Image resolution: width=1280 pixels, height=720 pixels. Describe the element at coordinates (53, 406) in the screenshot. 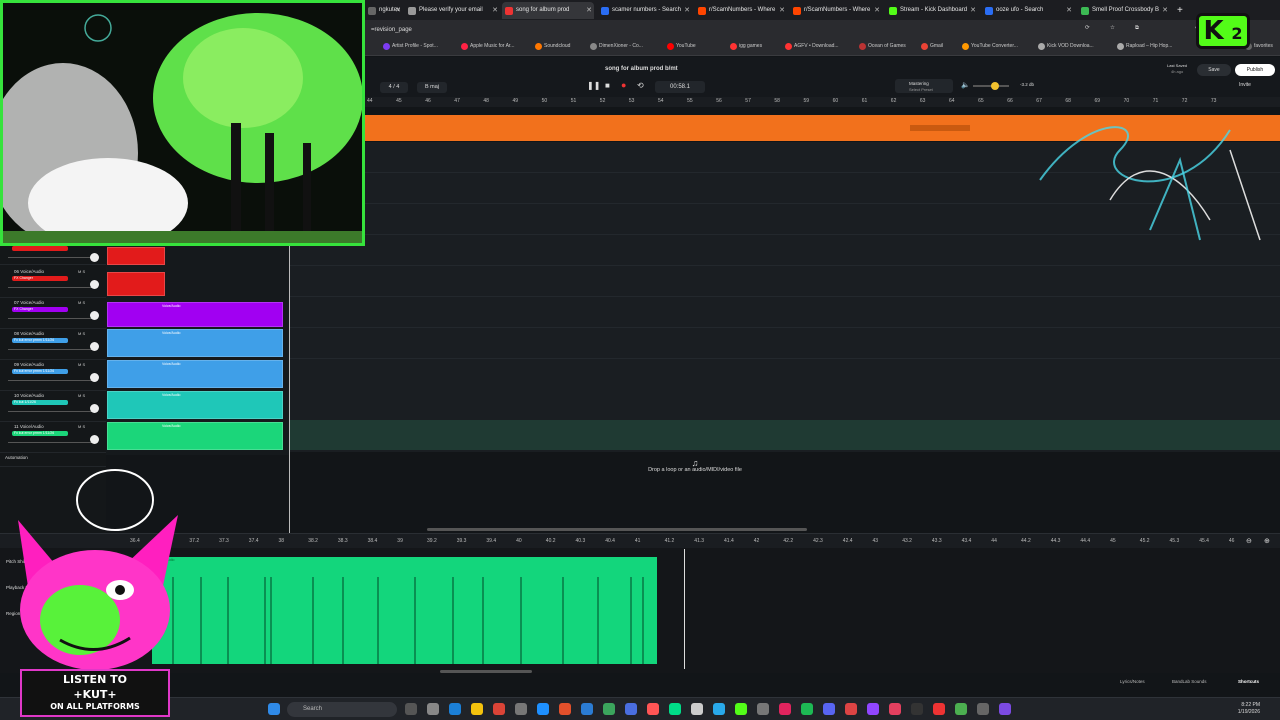

I see `track-header-10: 10 Voice/Audio Fx kut 1/11/26 M S` at that location.